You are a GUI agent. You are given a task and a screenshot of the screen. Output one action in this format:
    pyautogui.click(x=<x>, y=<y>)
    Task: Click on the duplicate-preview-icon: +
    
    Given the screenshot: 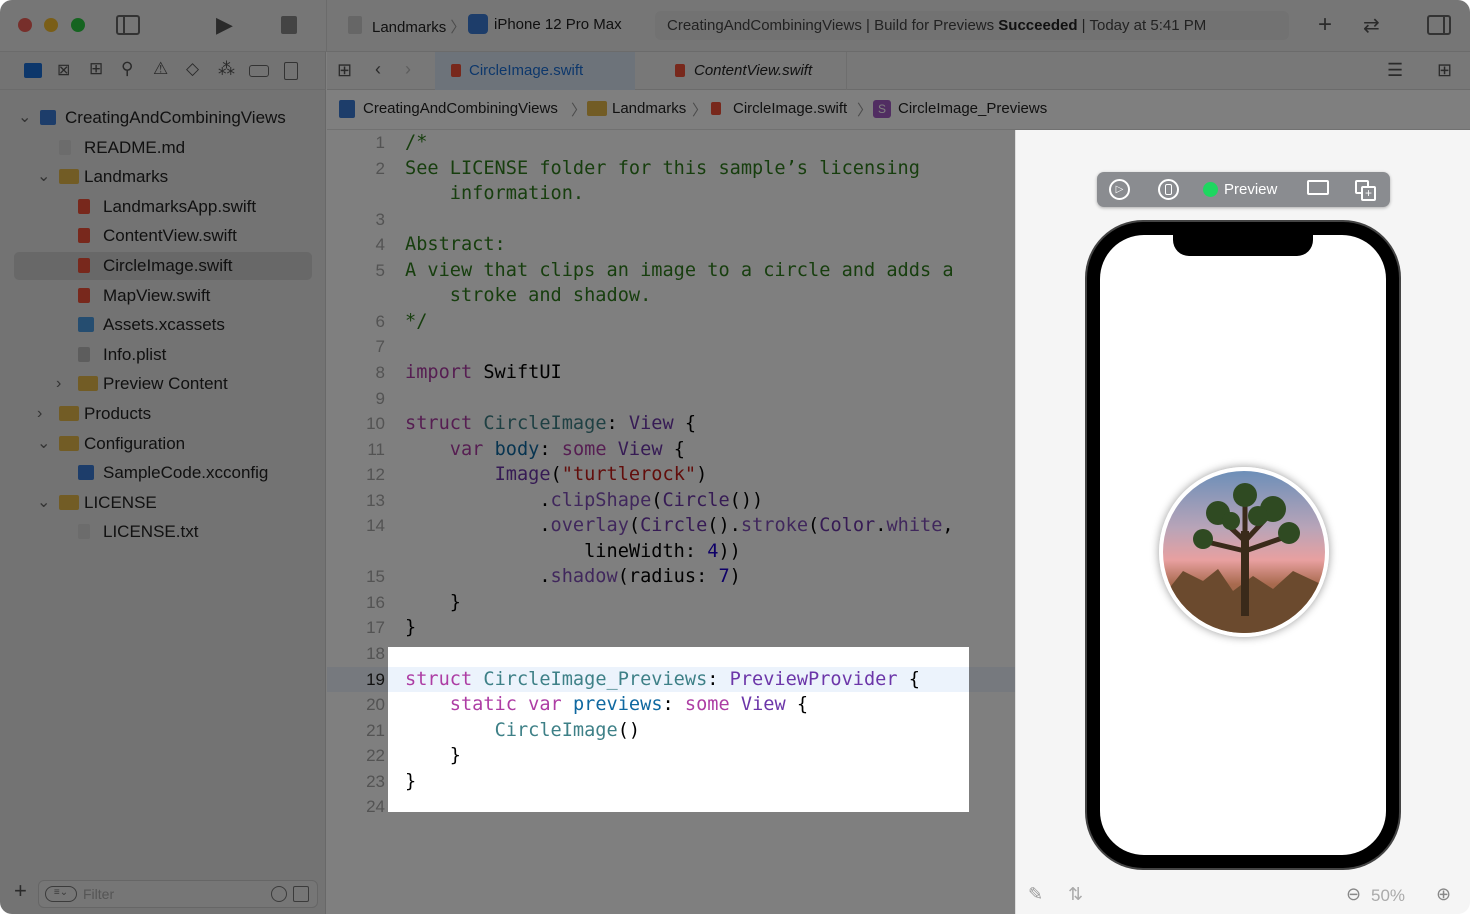 What is the action you would take?
    pyautogui.click(x=1366, y=190)
    